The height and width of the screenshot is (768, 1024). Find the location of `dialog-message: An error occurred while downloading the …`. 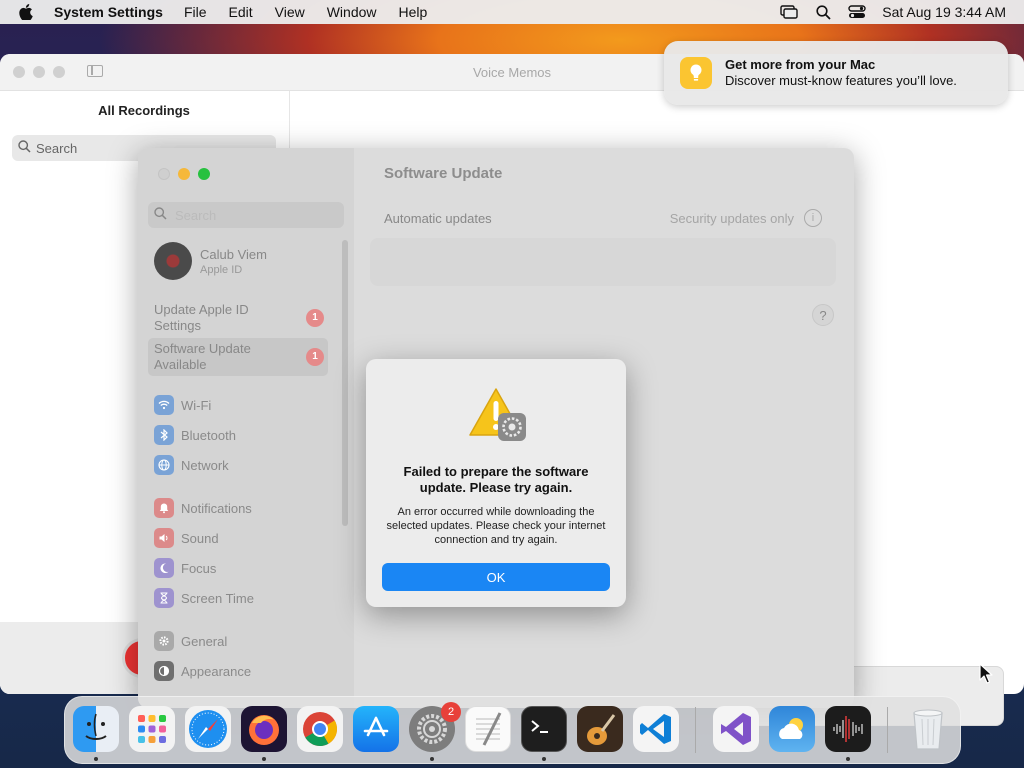

dialog-message: An error occurred while downloading the … is located at coordinates (496, 526).